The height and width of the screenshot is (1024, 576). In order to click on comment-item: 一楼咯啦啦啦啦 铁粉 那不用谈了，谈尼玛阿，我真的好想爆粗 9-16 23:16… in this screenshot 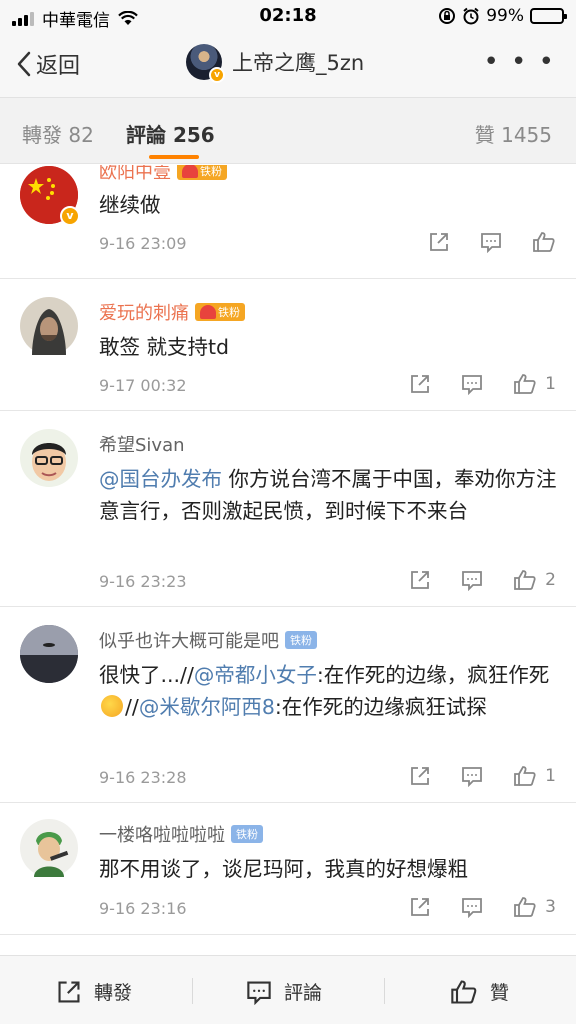, I will do `click(288, 869)`.